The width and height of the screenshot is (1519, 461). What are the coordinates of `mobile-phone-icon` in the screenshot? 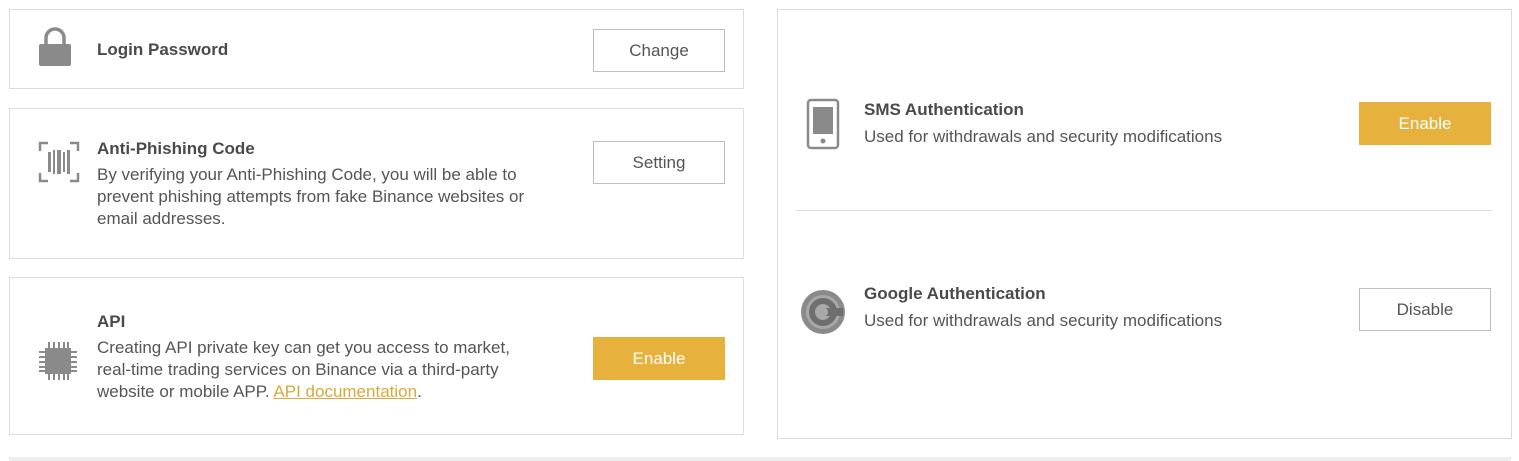 It's located at (823, 126).